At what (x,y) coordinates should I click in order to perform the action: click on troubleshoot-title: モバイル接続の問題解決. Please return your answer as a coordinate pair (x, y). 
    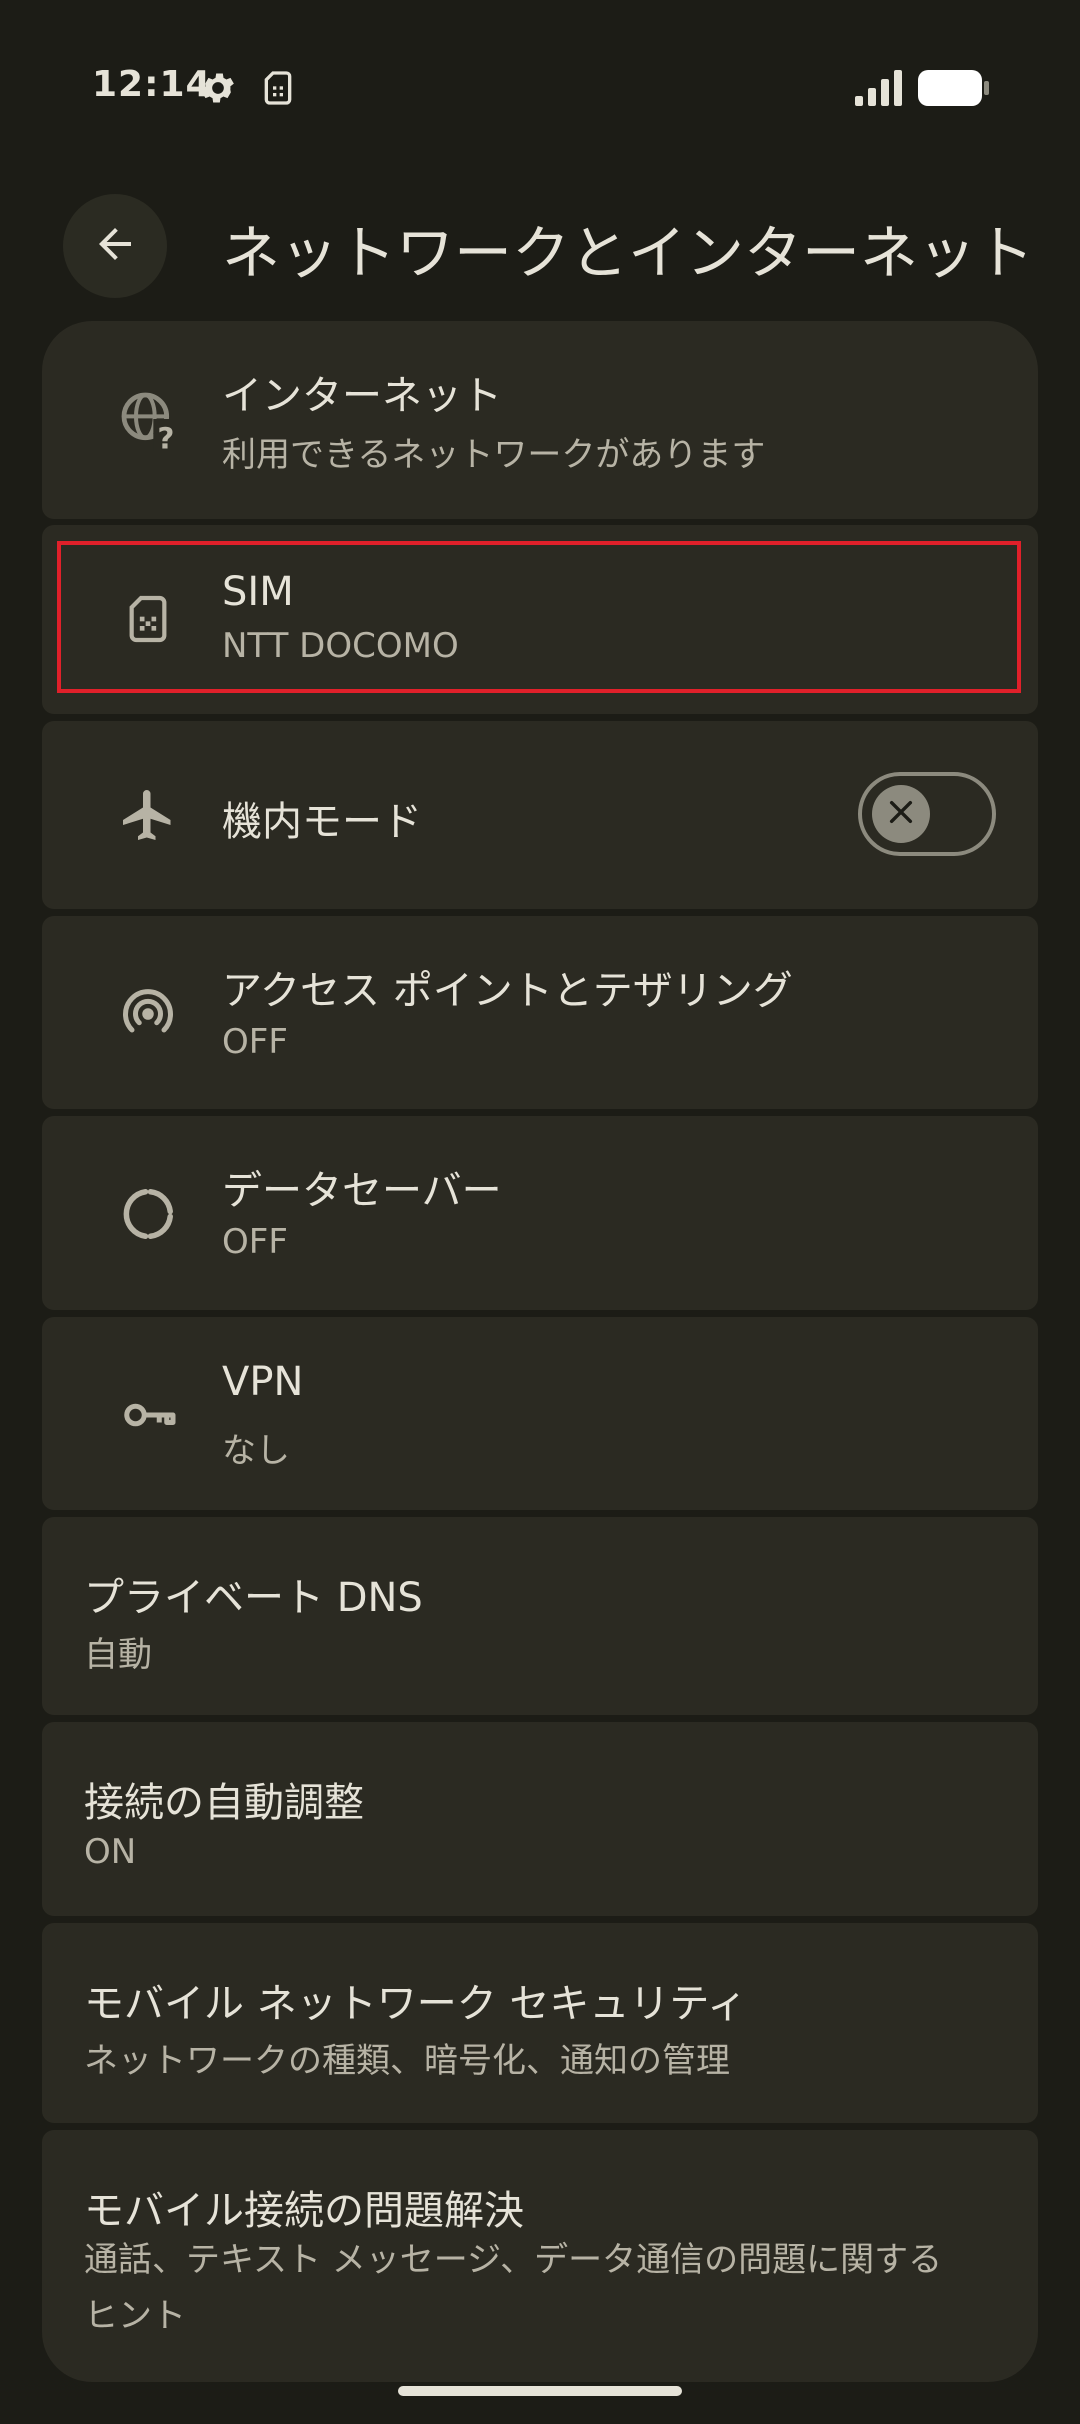
    Looking at the image, I should click on (304, 2211).